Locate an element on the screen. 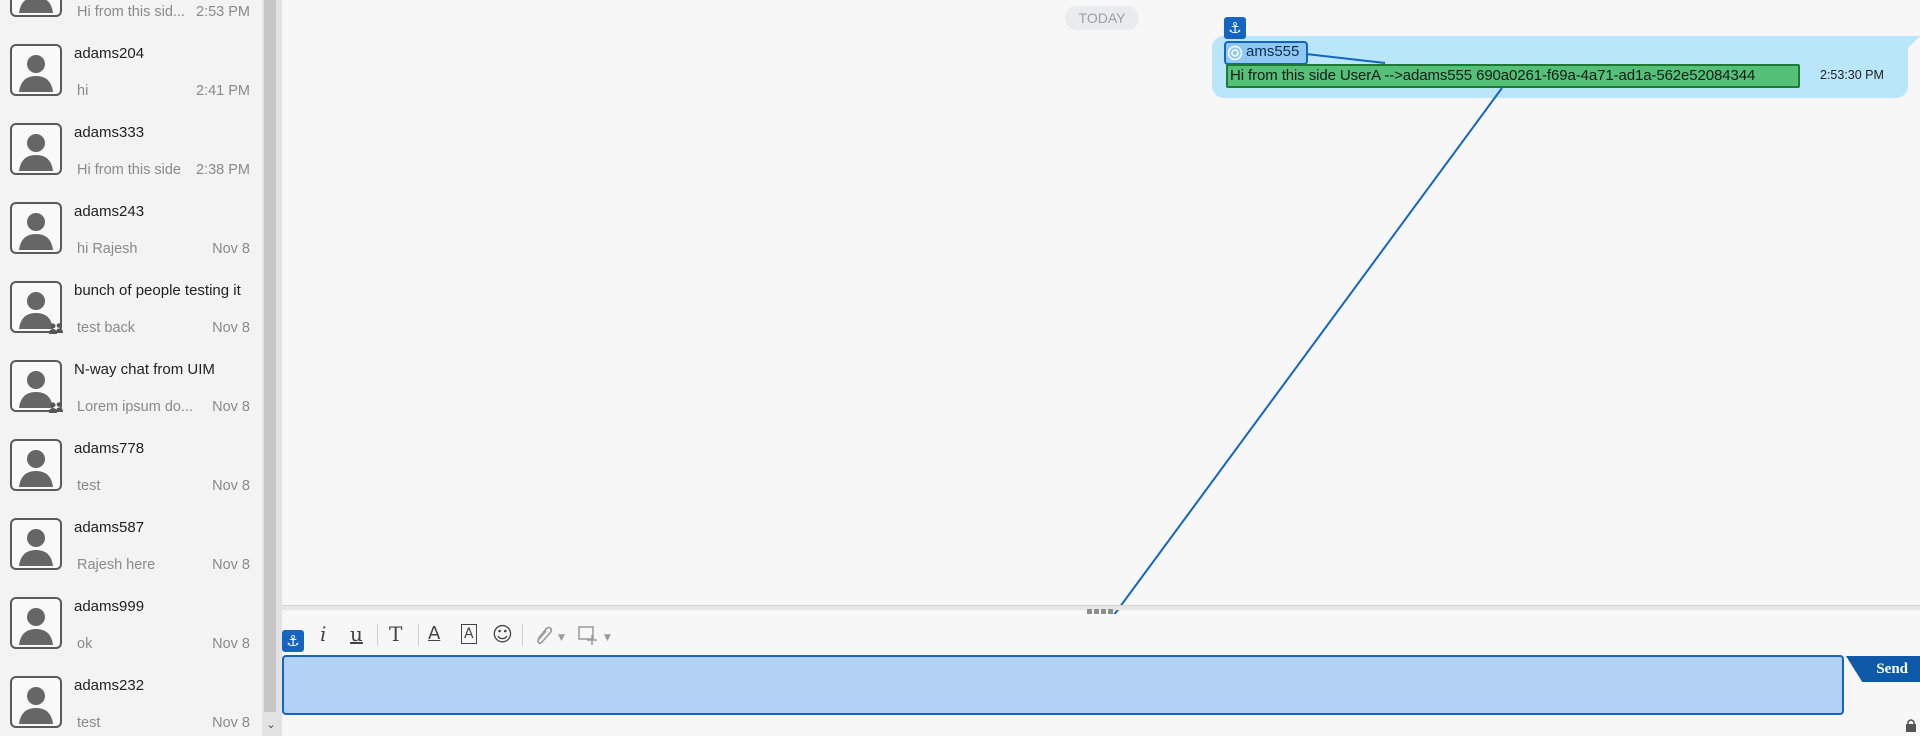 The image size is (1920, 736). conversation-item: adams999 ok Nov 8 is located at coordinates (131, 625).